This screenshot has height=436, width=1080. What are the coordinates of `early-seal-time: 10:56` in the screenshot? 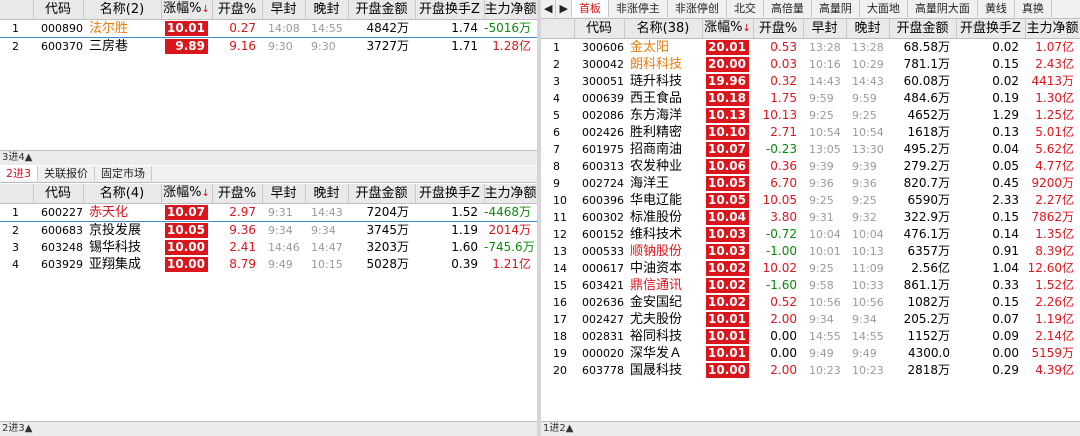 It's located at (825, 302).